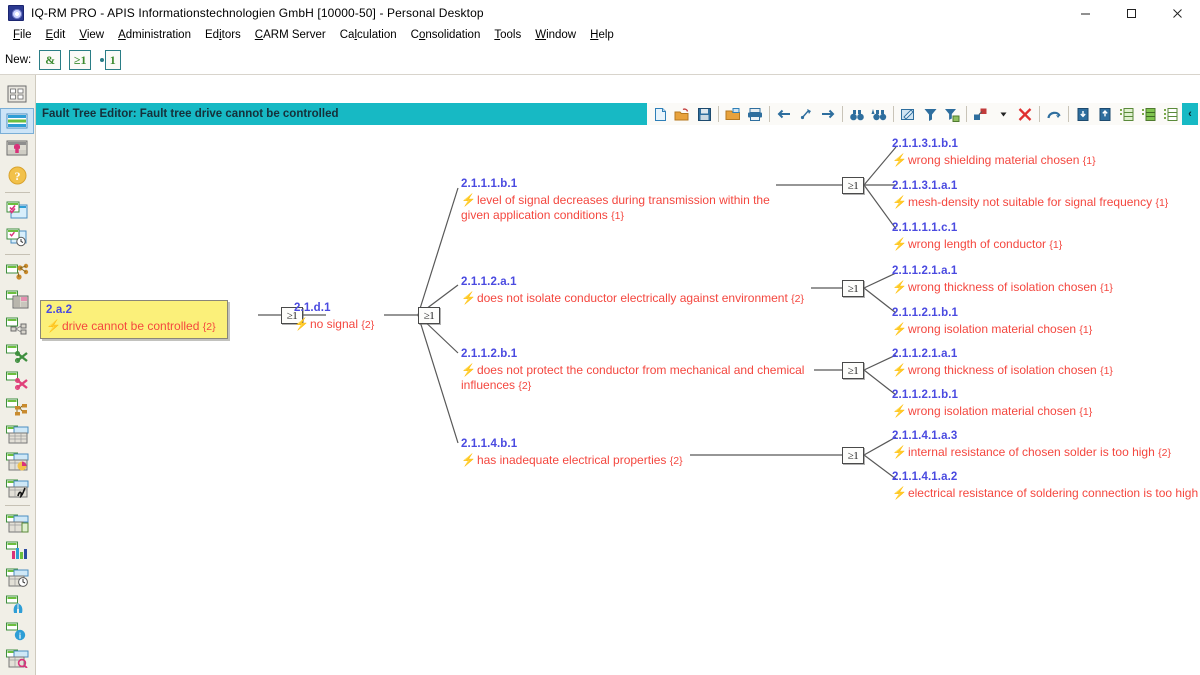 Image resolution: width=1200 pixels, height=675 pixels. What do you see at coordinates (857, 114) in the screenshot?
I see `find-binoculars-icon` at bounding box center [857, 114].